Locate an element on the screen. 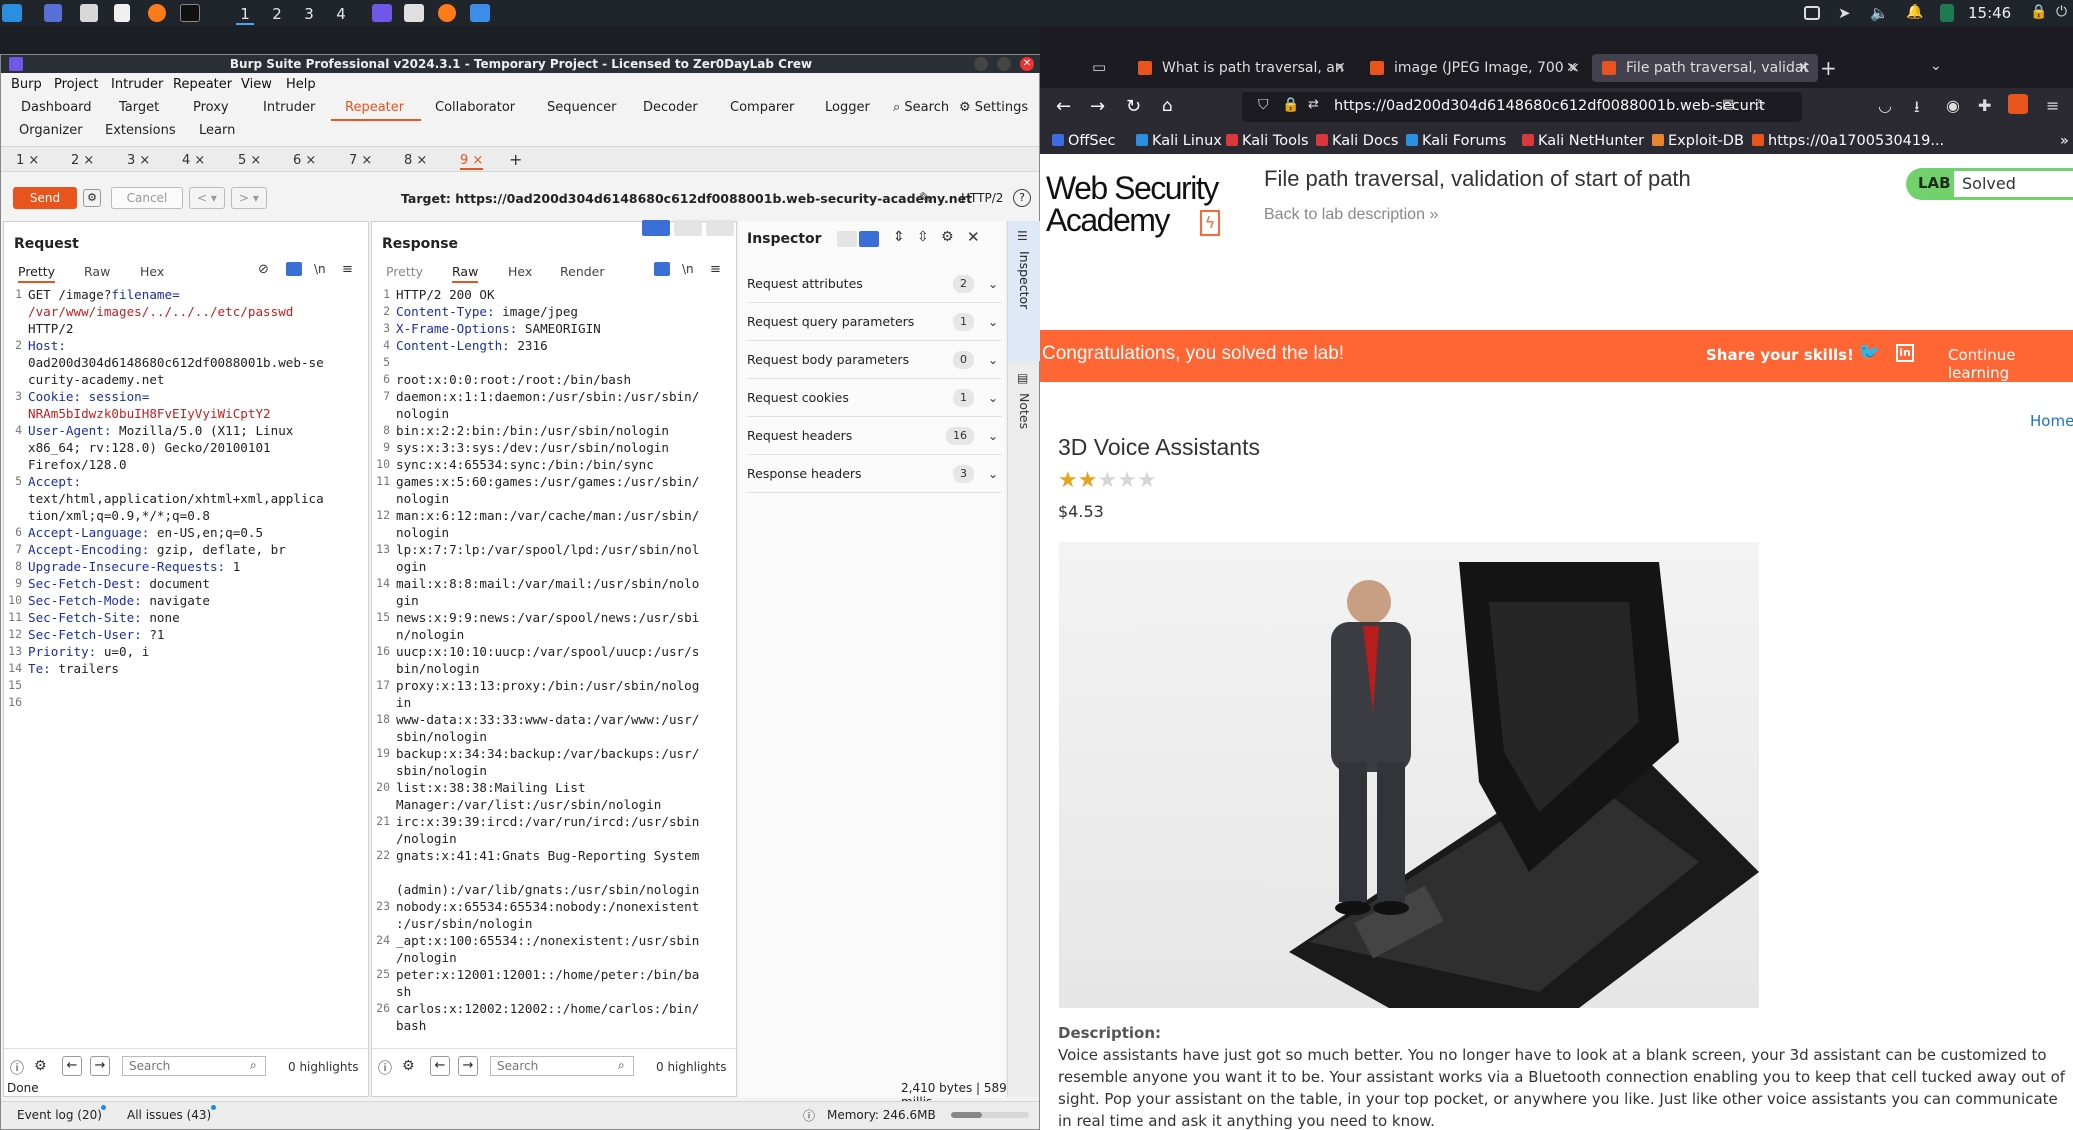 This screenshot has height=1130, width=2073. shield-icon: ⛉ is located at coordinates (1263, 105).